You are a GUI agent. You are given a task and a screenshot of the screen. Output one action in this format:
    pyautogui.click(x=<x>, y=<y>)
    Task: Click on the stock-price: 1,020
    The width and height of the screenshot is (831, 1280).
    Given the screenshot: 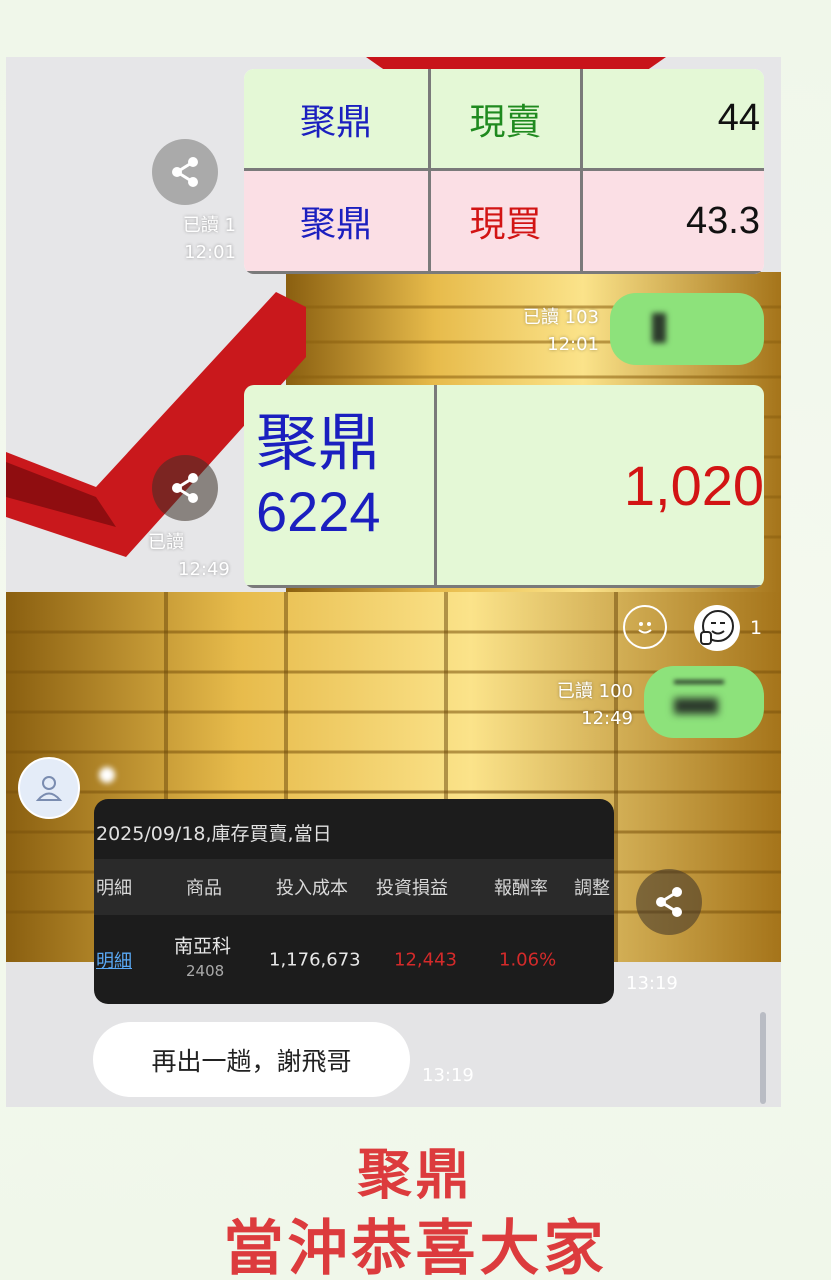 What is the action you would take?
    pyautogui.click(x=693, y=485)
    